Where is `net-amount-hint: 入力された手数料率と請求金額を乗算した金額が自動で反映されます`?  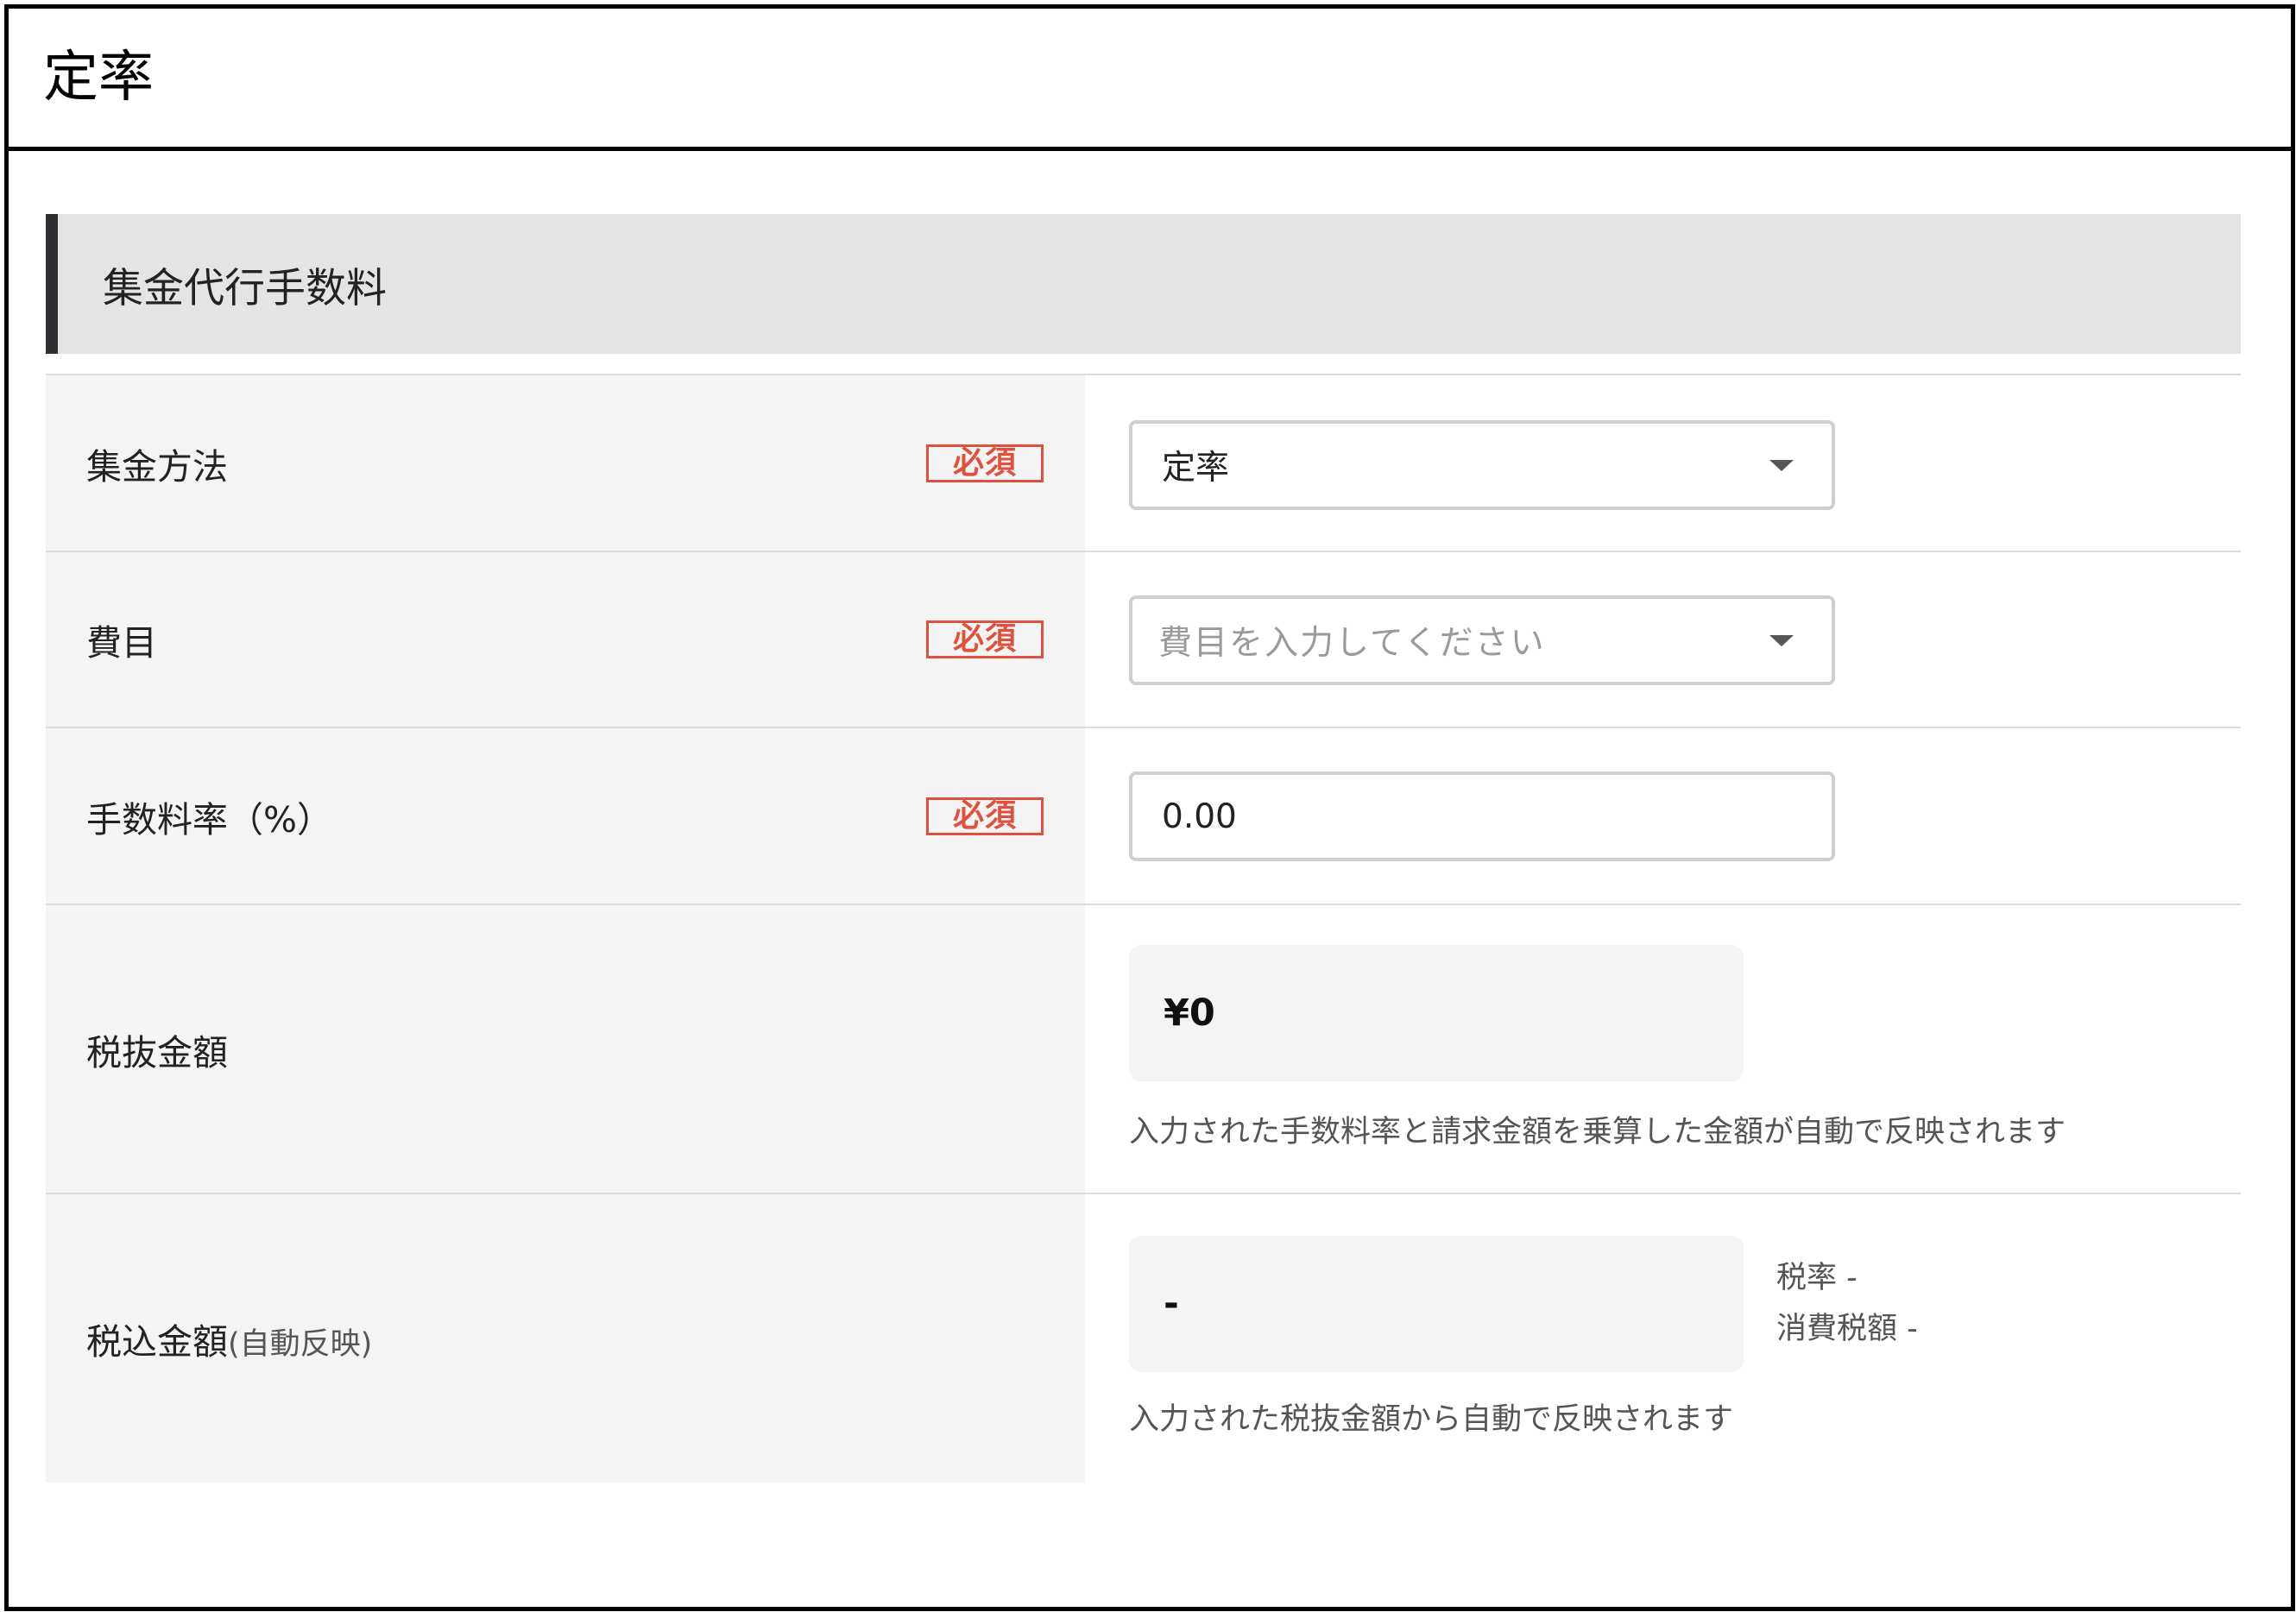
net-amount-hint: 入力された手数料率と請求金額を乗算した金額が自動で反映されます is located at coordinates (1597, 1132).